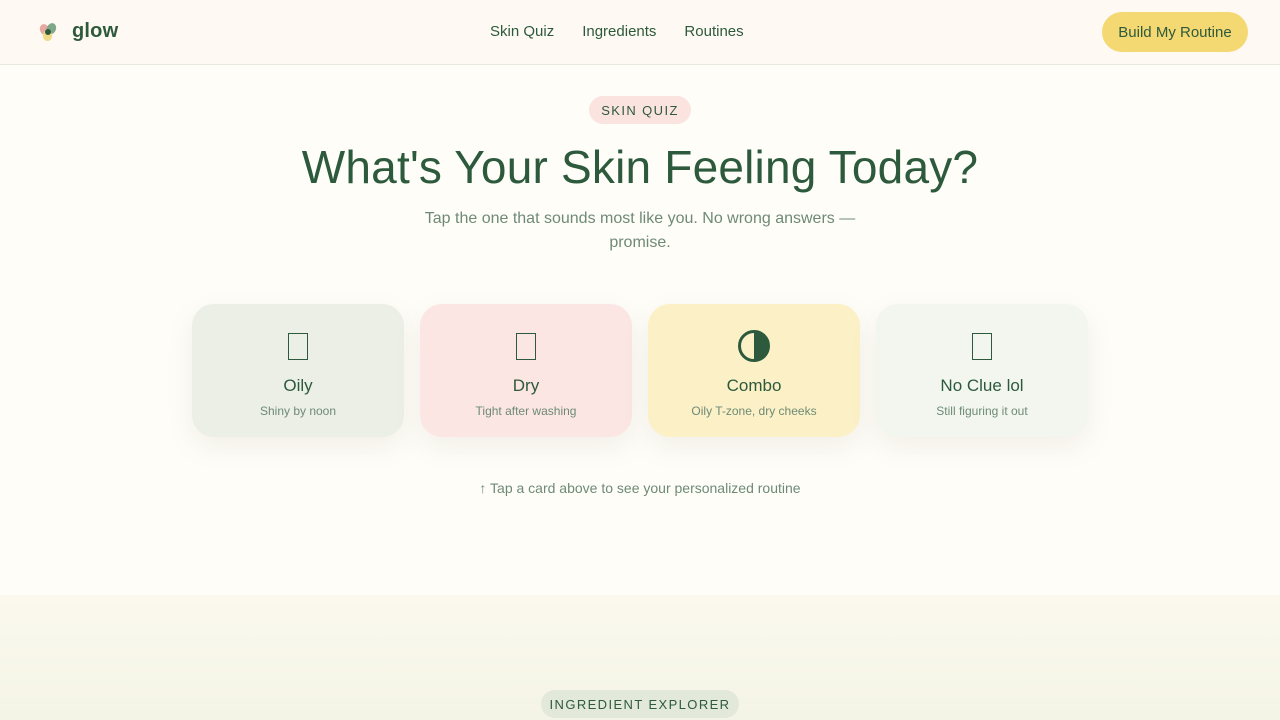 Image resolution: width=1280 pixels, height=720 pixels. I want to click on card-title: No Clue lol, so click(982, 385).